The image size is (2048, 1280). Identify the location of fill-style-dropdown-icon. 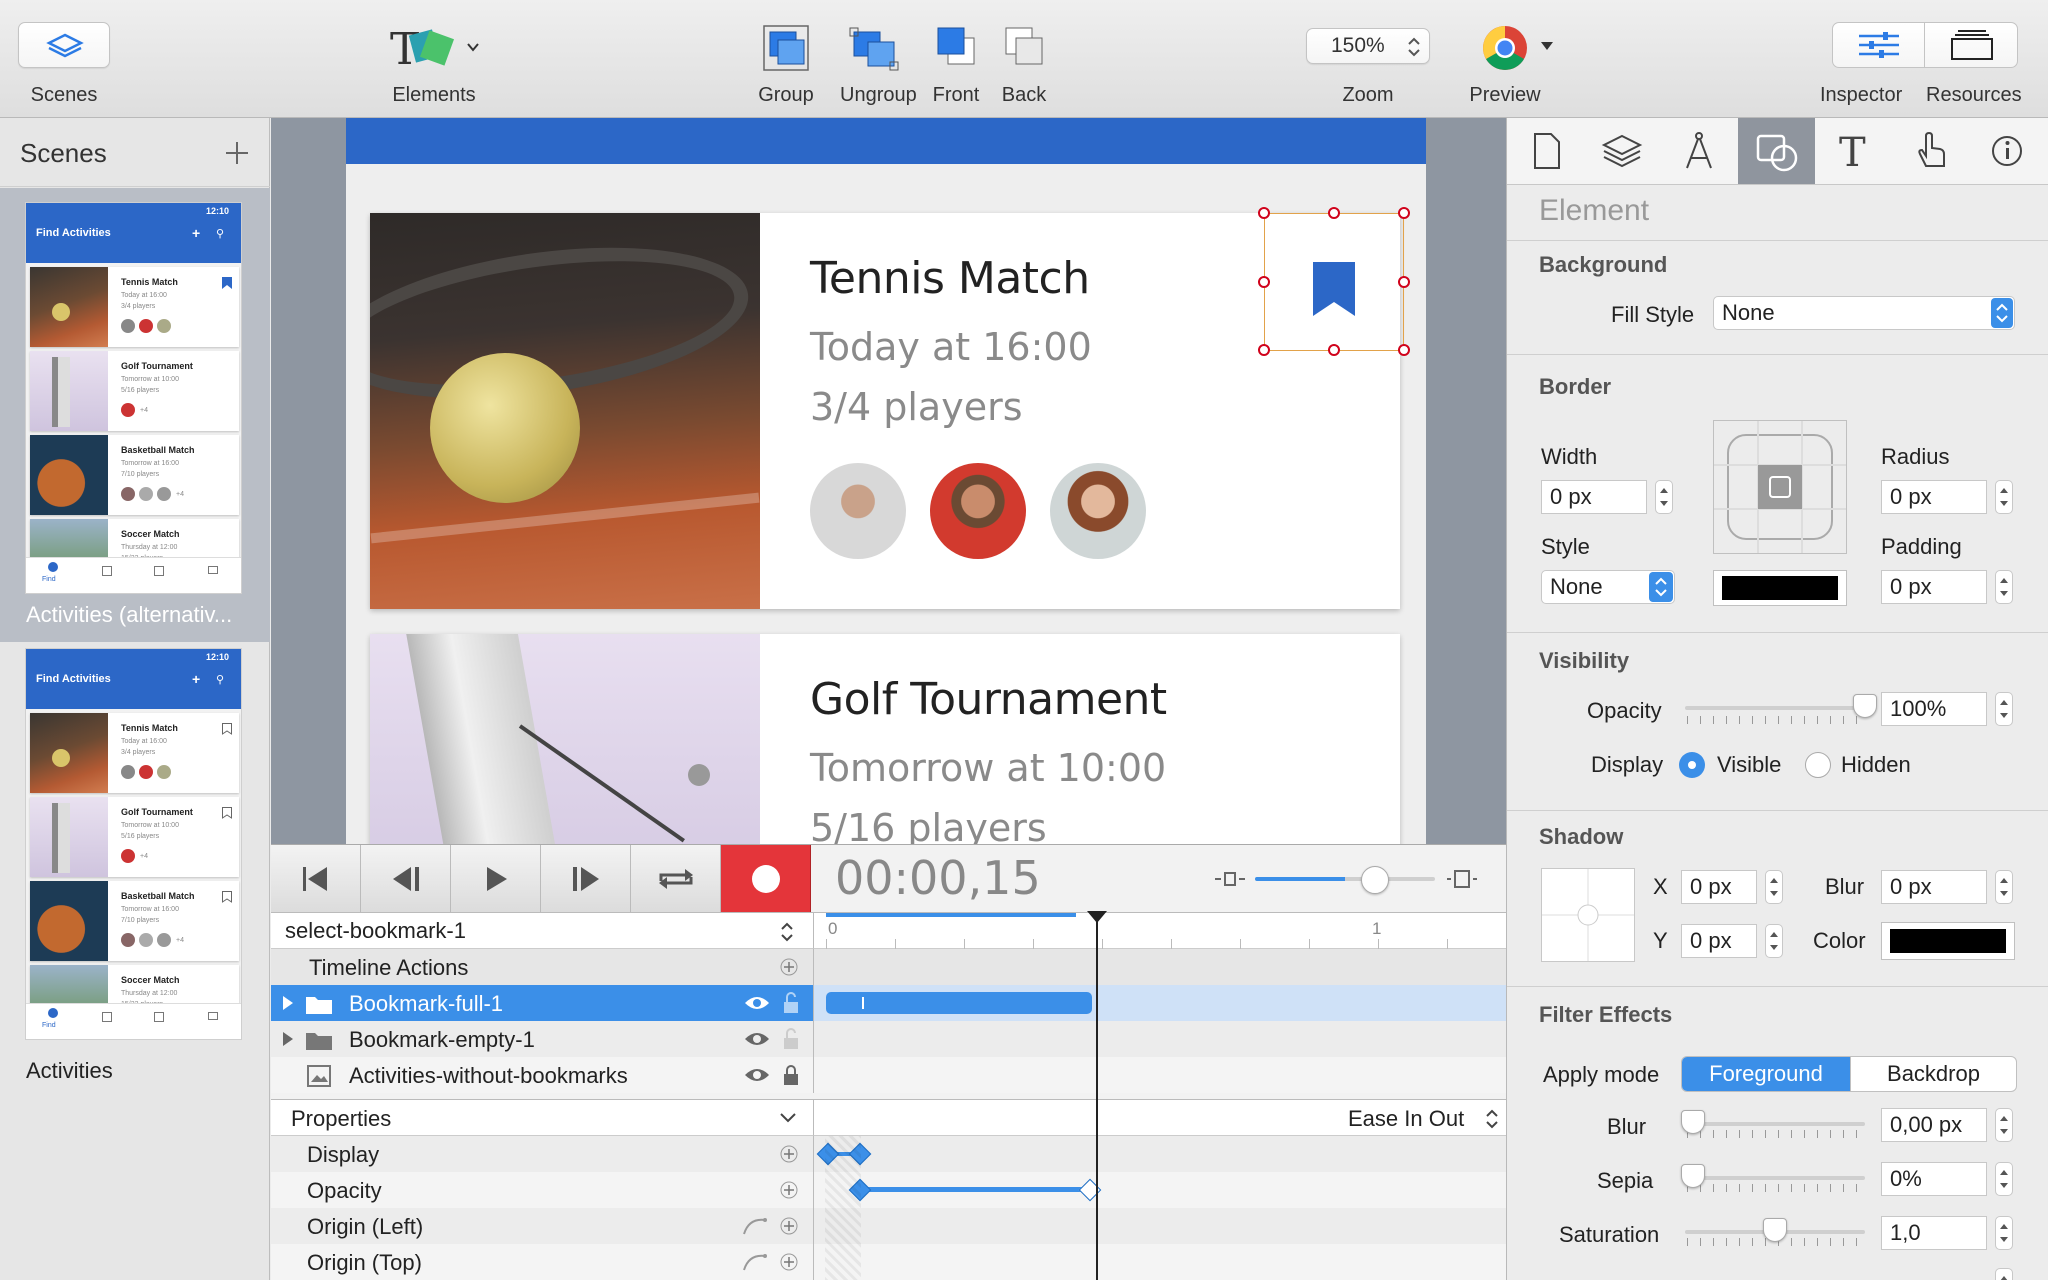
(2002, 313).